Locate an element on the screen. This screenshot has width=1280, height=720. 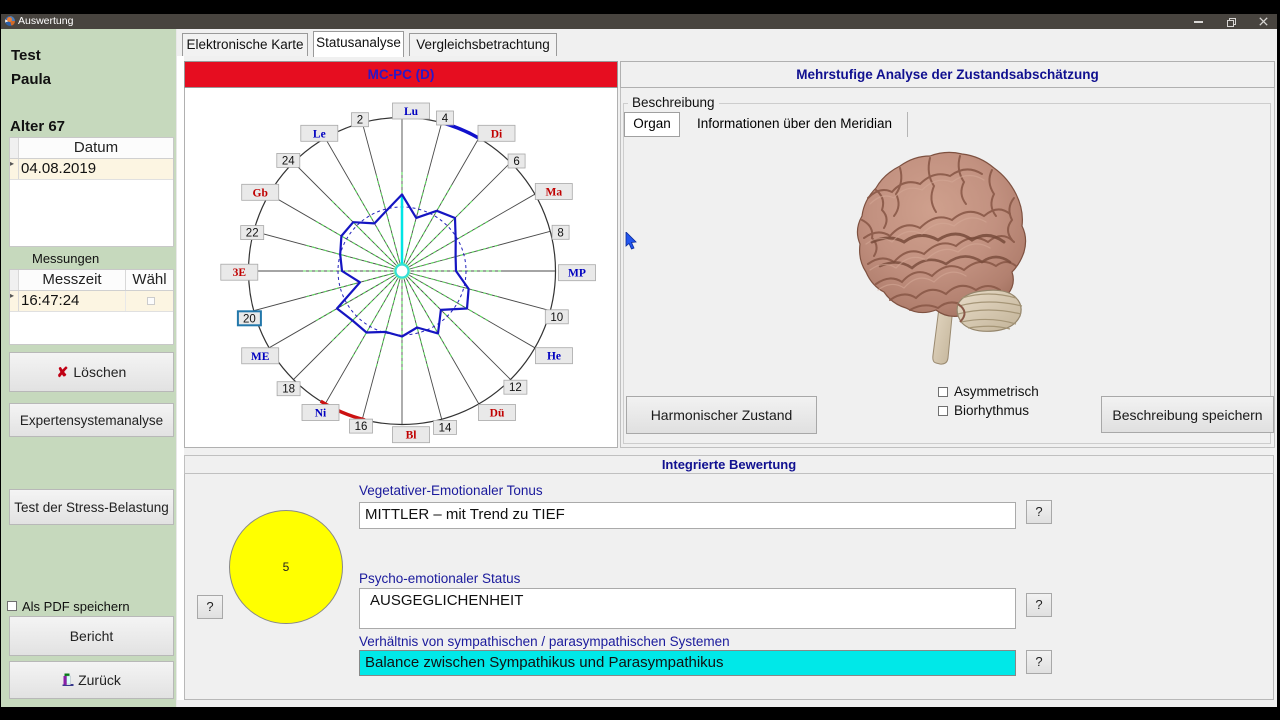
svg-text: 24 is located at coordinates (288, 161).